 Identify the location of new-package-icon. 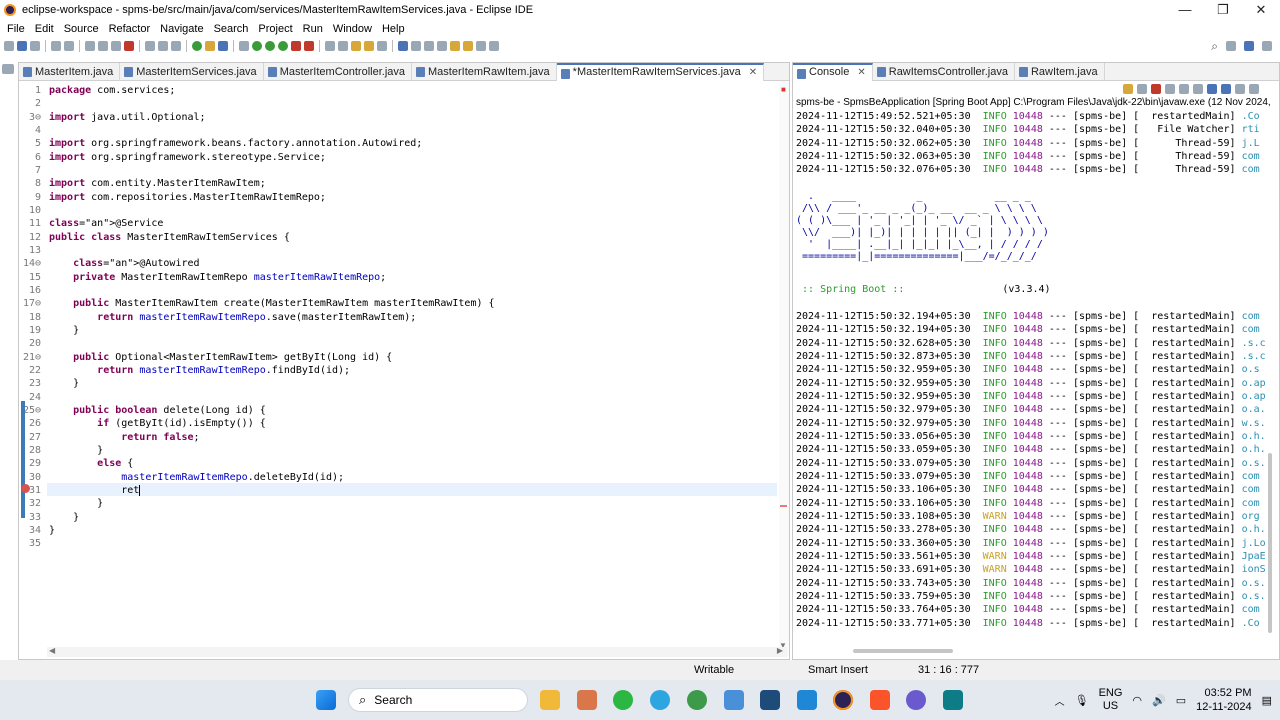
(343, 46).